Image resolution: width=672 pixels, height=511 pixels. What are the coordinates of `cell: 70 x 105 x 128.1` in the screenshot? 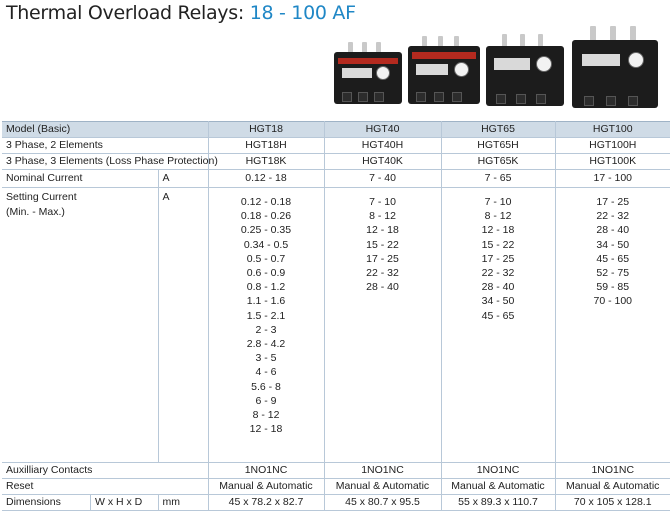 It's located at (612, 502).